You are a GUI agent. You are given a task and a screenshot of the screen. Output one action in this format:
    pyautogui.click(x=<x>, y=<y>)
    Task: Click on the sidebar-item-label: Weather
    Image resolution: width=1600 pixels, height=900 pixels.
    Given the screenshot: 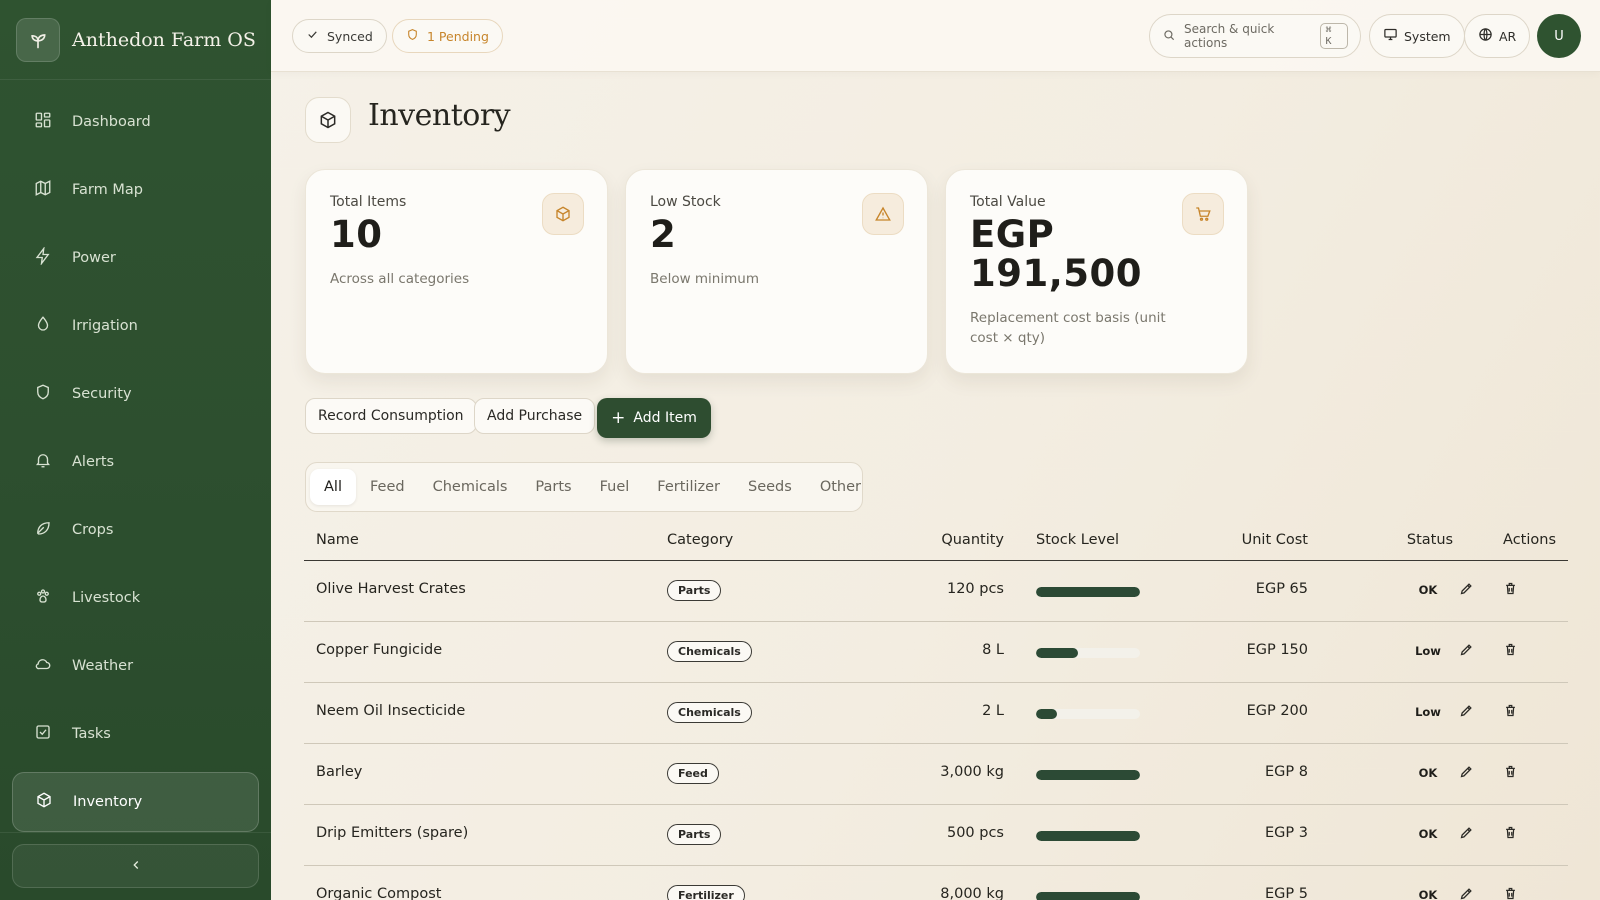 What is the action you would take?
    pyautogui.click(x=103, y=666)
    